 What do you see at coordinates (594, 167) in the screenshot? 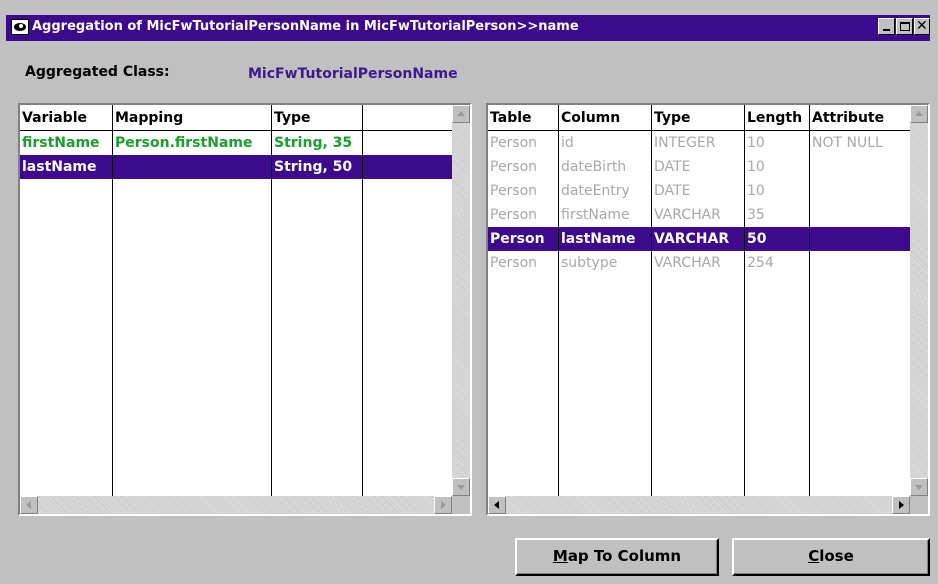
I see `cell-column: dateBirth` at bounding box center [594, 167].